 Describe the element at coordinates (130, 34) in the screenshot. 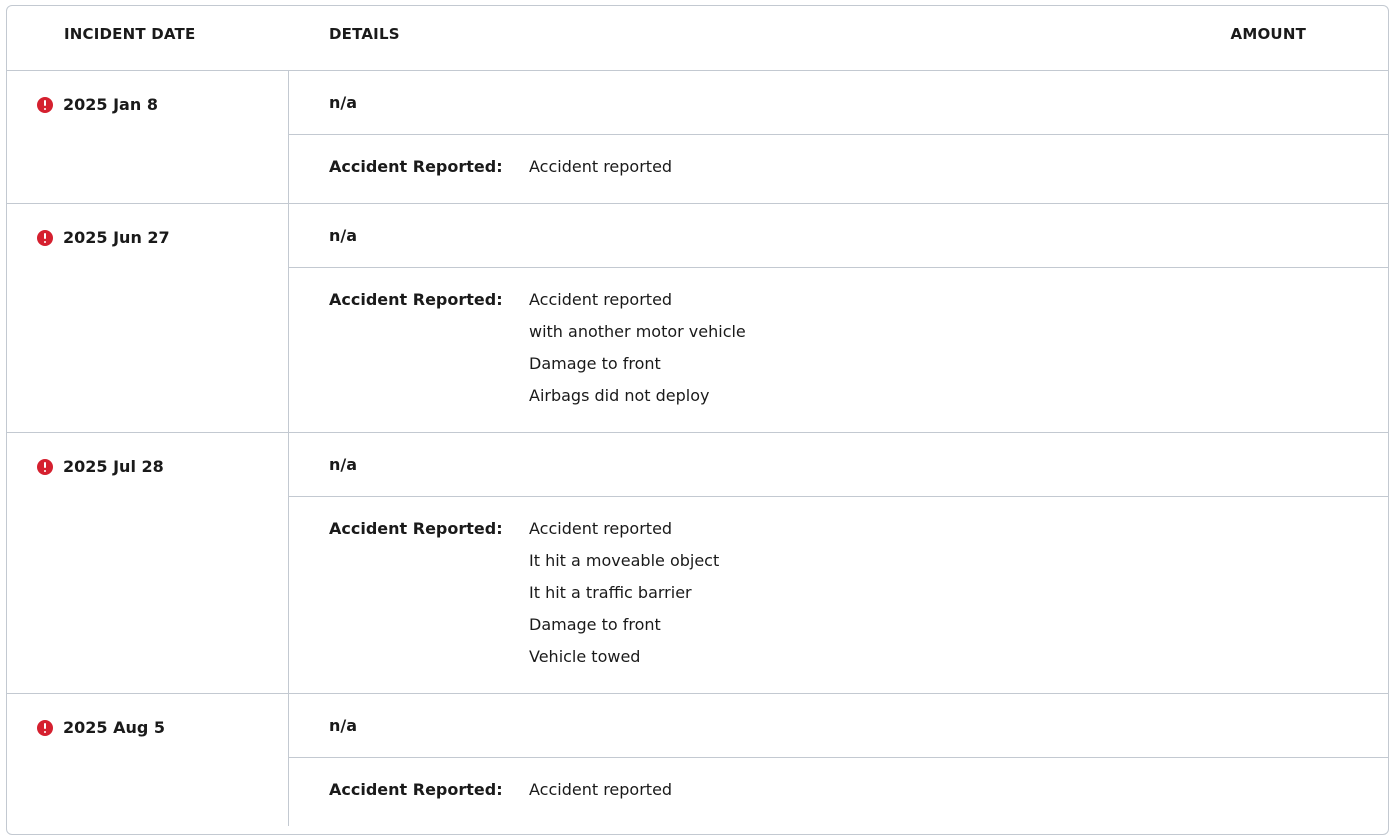

I see `column-header-incident-date: INCIDENT DATE` at that location.